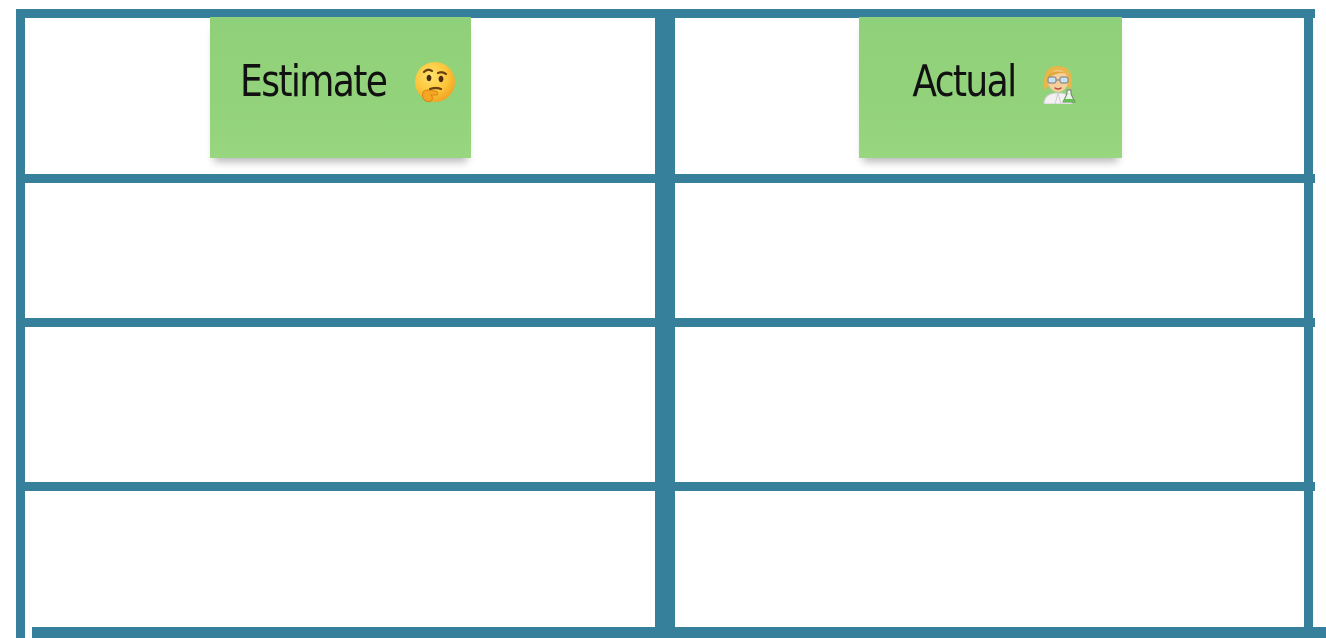 The image size is (1326, 638). What do you see at coordinates (20, 323) in the screenshot?
I see `frame-line-left` at bounding box center [20, 323].